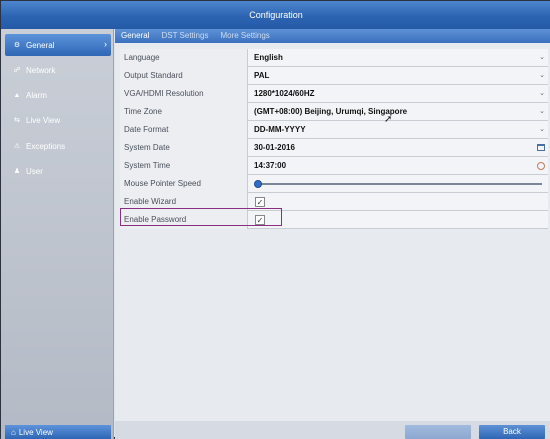 The width and height of the screenshot is (550, 439). Describe the element at coordinates (398, 130) in the screenshot. I see `date-format-select: DD-MM-YYYY` at that location.